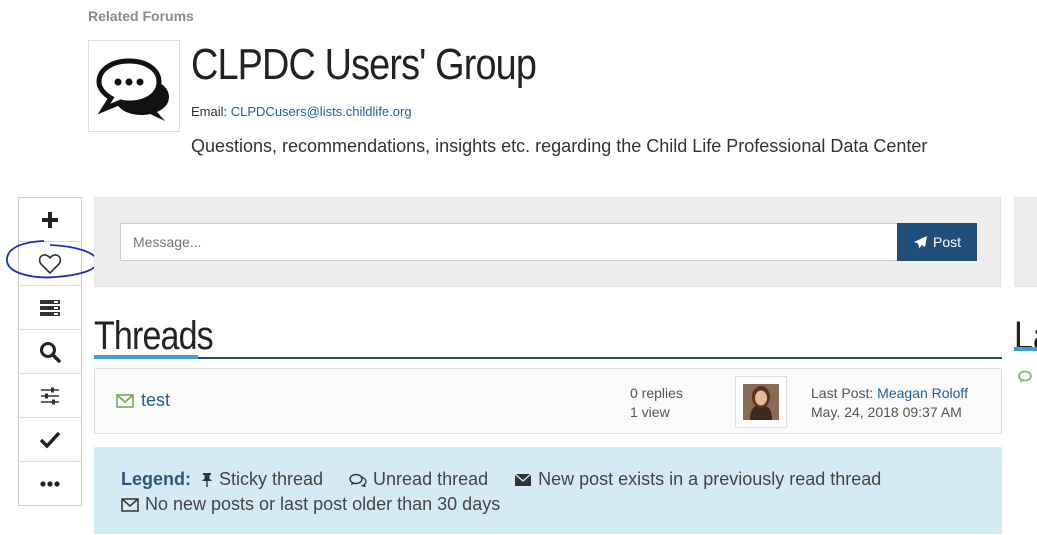 This screenshot has height=535, width=1037. What do you see at coordinates (209, 111) in the screenshot?
I see `email-label: Email:` at bounding box center [209, 111].